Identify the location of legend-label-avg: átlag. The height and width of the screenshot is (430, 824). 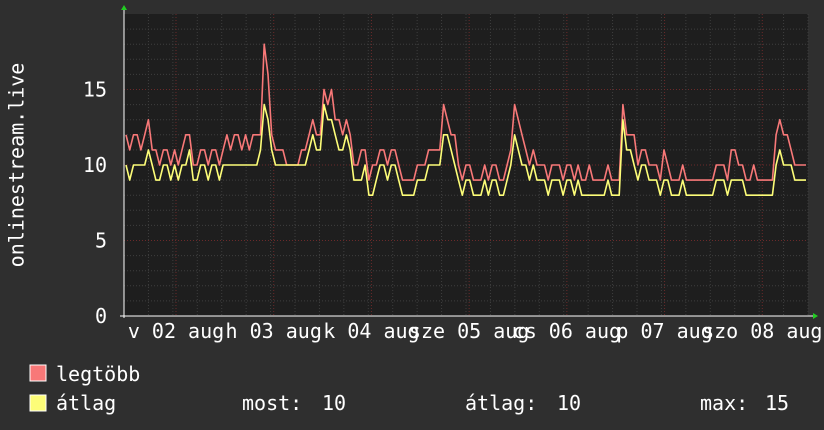
(86, 403).